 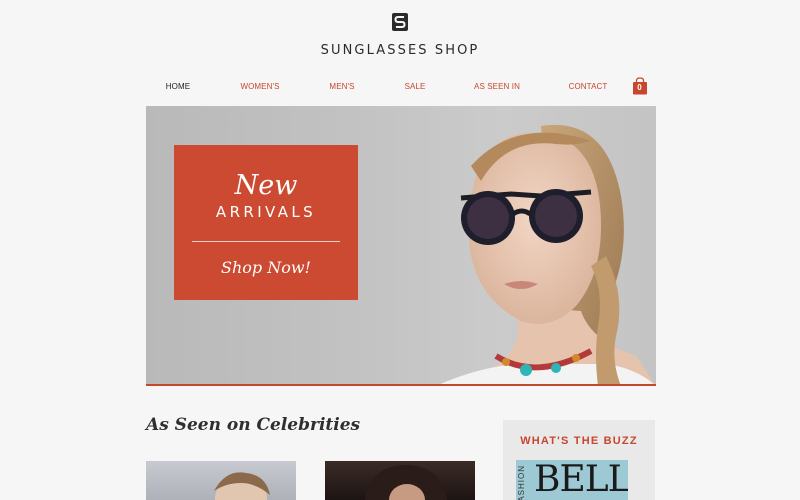 What do you see at coordinates (253, 425) in the screenshot?
I see `celebrities-heading: As Seen on Celebrities` at bounding box center [253, 425].